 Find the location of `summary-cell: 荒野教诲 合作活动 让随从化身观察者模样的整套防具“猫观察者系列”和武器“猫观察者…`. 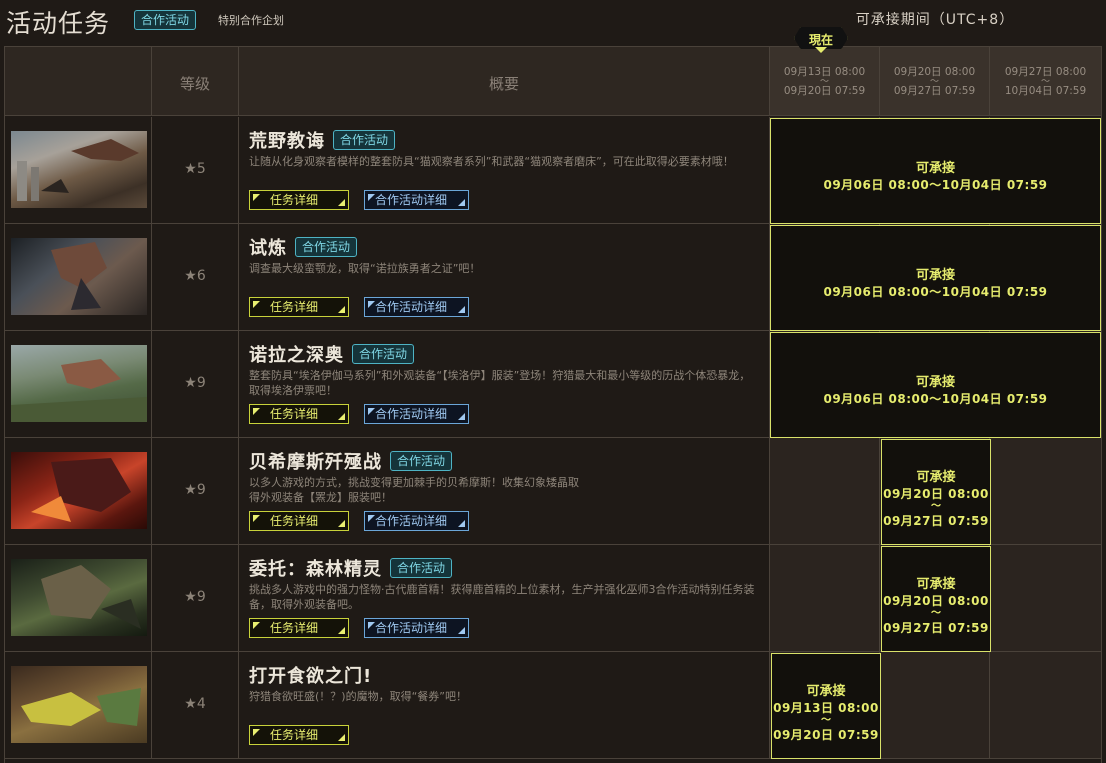

summary-cell: 荒野教诲 合作活动 让随从化身观察者模样的整套防具“猫观察者系列”和武器“猫观察者… is located at coordinates (504, 170).